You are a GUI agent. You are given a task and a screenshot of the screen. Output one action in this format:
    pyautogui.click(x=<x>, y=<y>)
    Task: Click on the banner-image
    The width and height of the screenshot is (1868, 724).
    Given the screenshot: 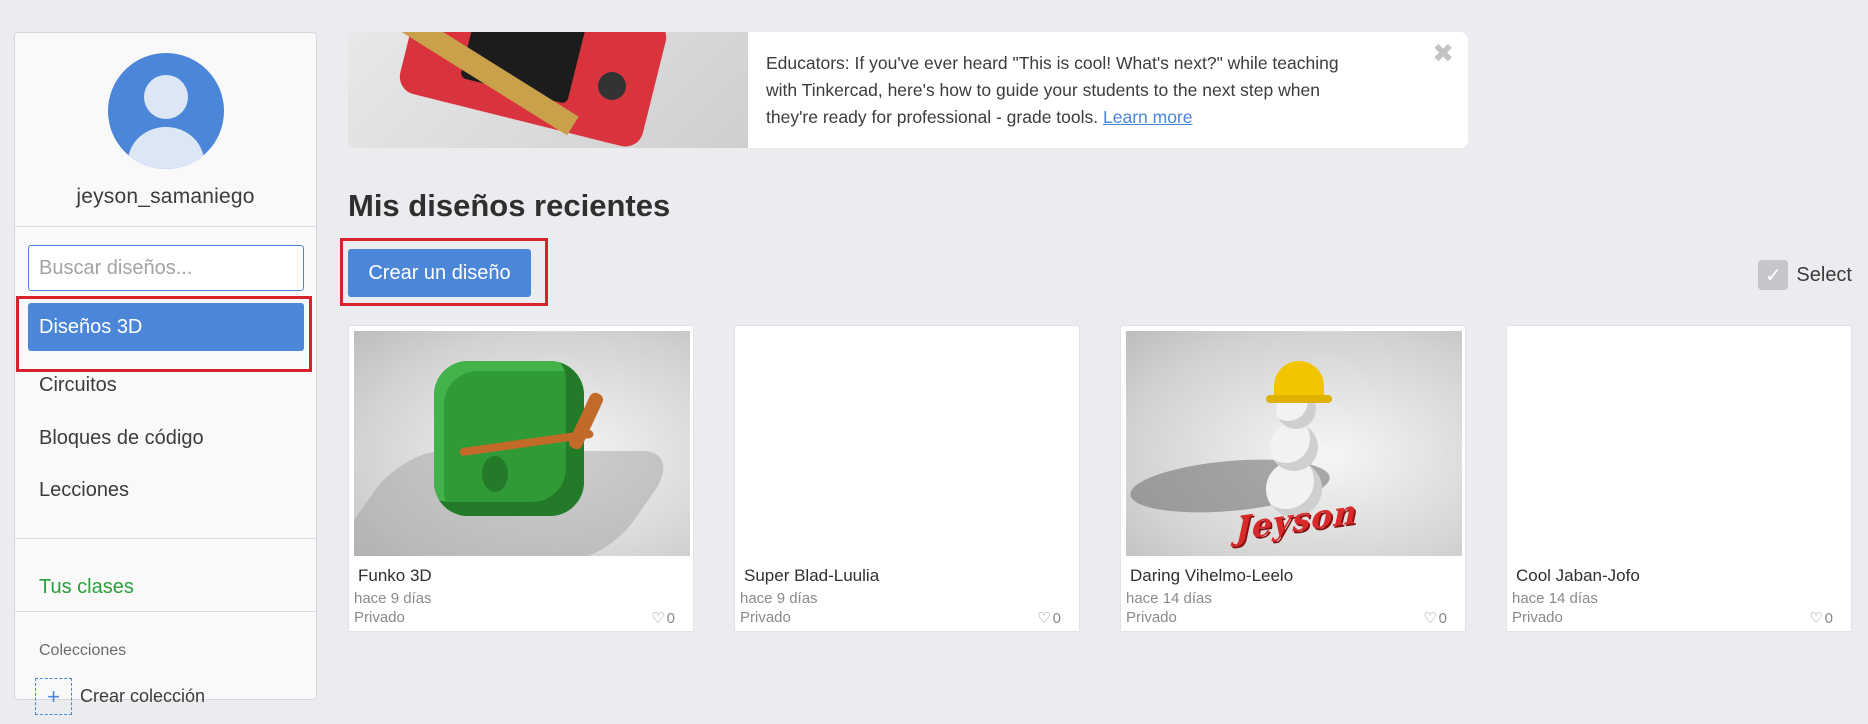 What is the action you would take?
    pyautogui.click(x=548, y=90)
    